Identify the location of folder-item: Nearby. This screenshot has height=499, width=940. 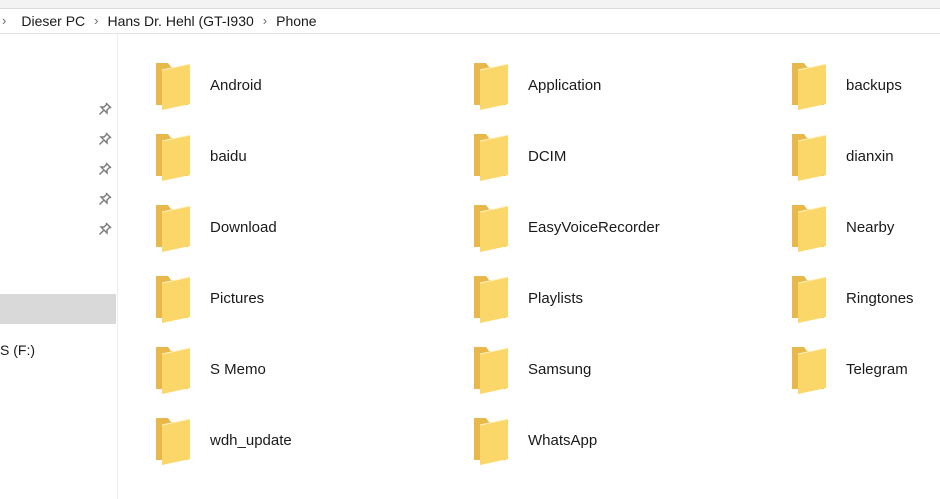
(865, 227).